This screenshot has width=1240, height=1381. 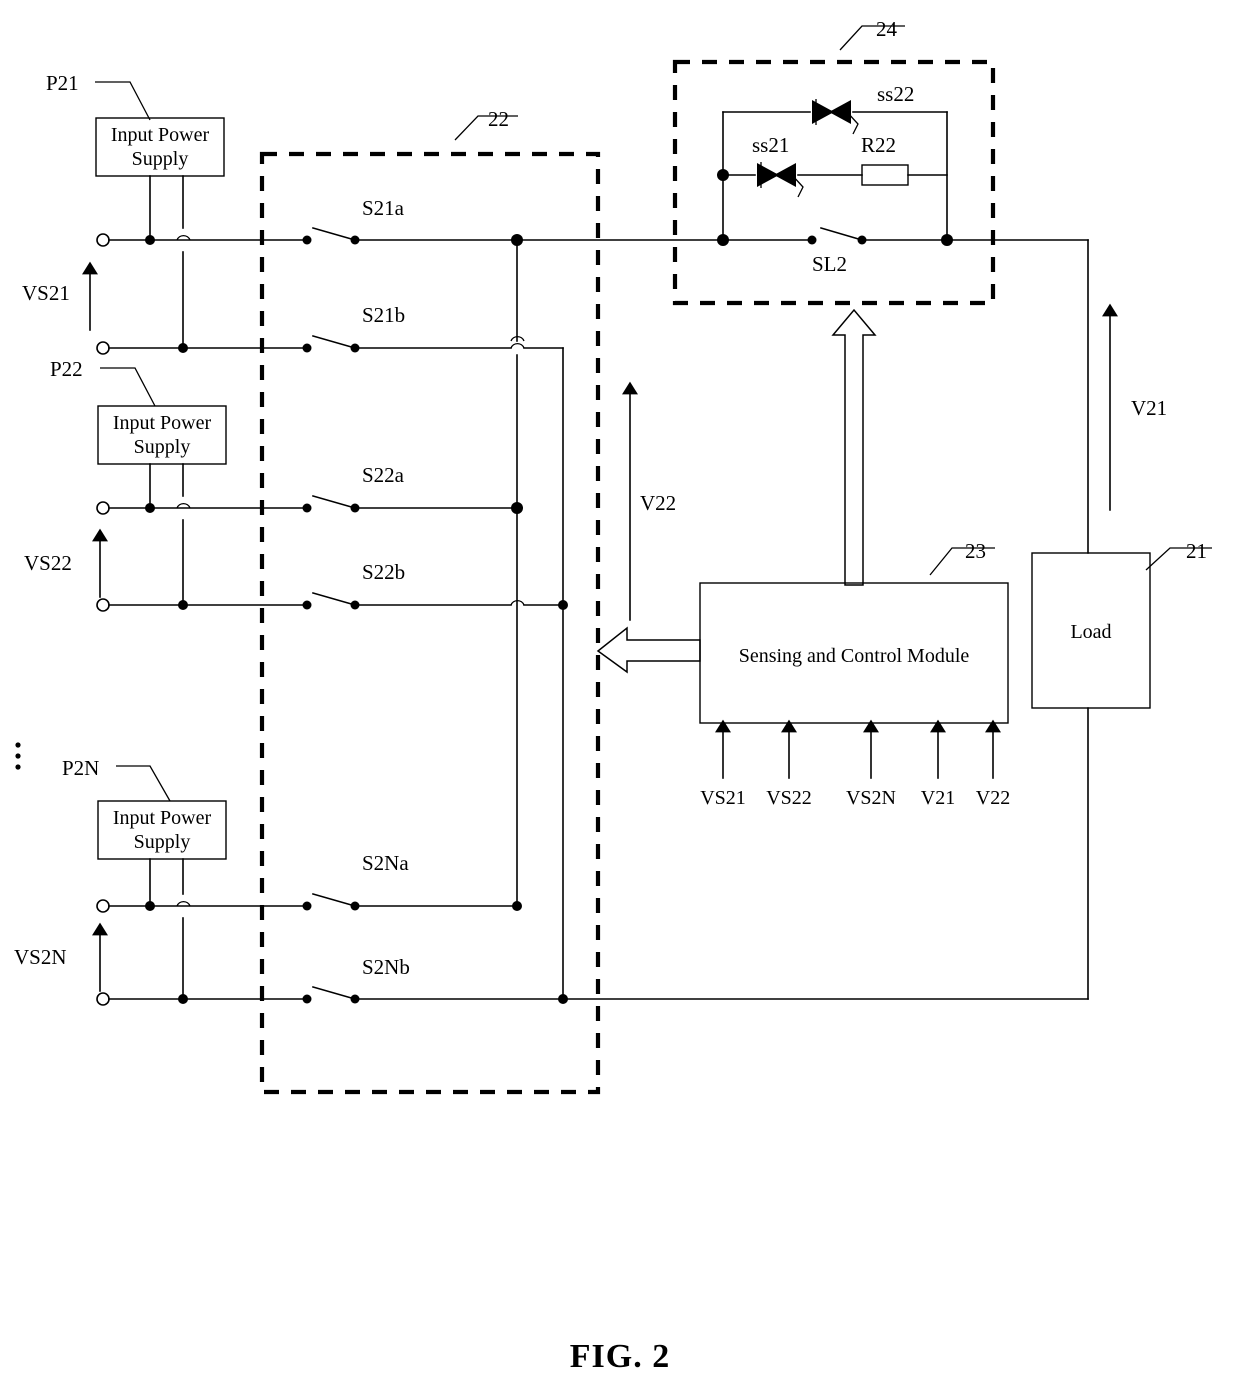 What do you see at coordinates (162, 818) in the screenshot?
I see `power-supply-p2n-label-line1: Input Power` at bounding box center [162, 818].